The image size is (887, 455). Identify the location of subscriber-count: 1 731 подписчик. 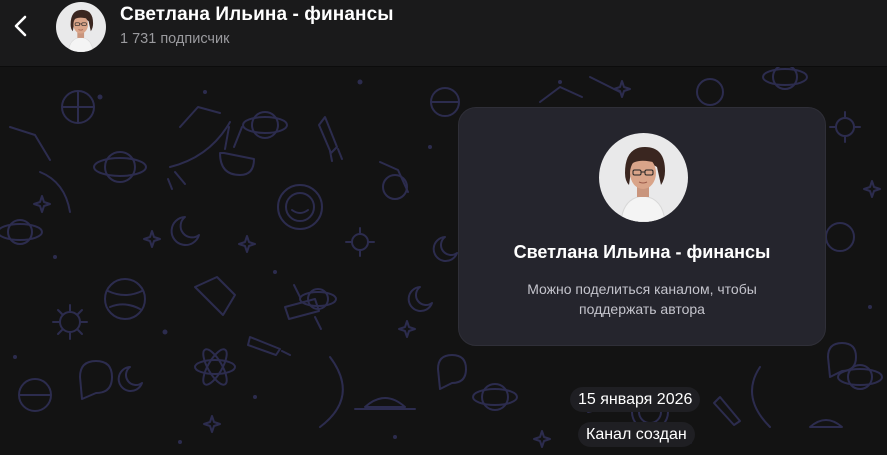
(175, 39).